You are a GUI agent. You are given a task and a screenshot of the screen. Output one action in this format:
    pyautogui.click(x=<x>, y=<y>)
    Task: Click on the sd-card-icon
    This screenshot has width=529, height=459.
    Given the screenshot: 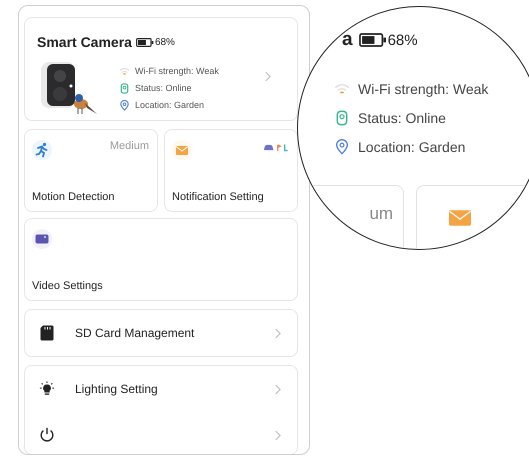 What is the action you would take?
    pyautogui.click(x=47, y=333)
    